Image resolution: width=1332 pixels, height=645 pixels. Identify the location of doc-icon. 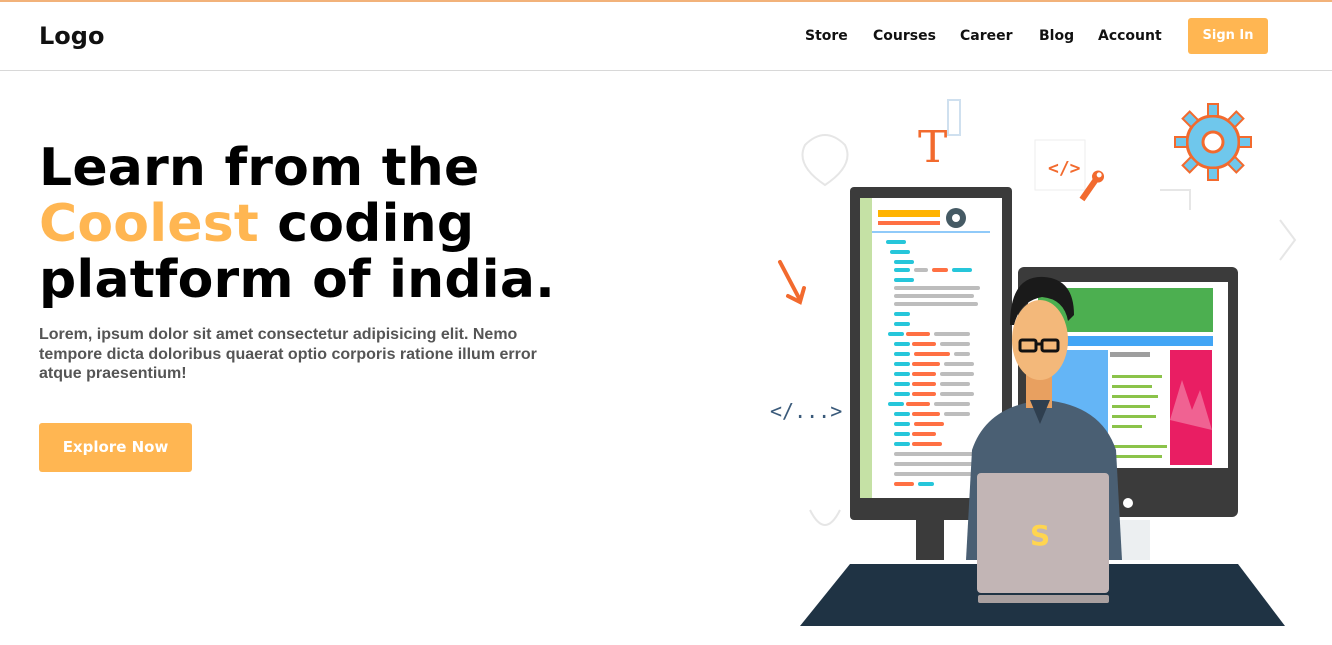
(954, 117).